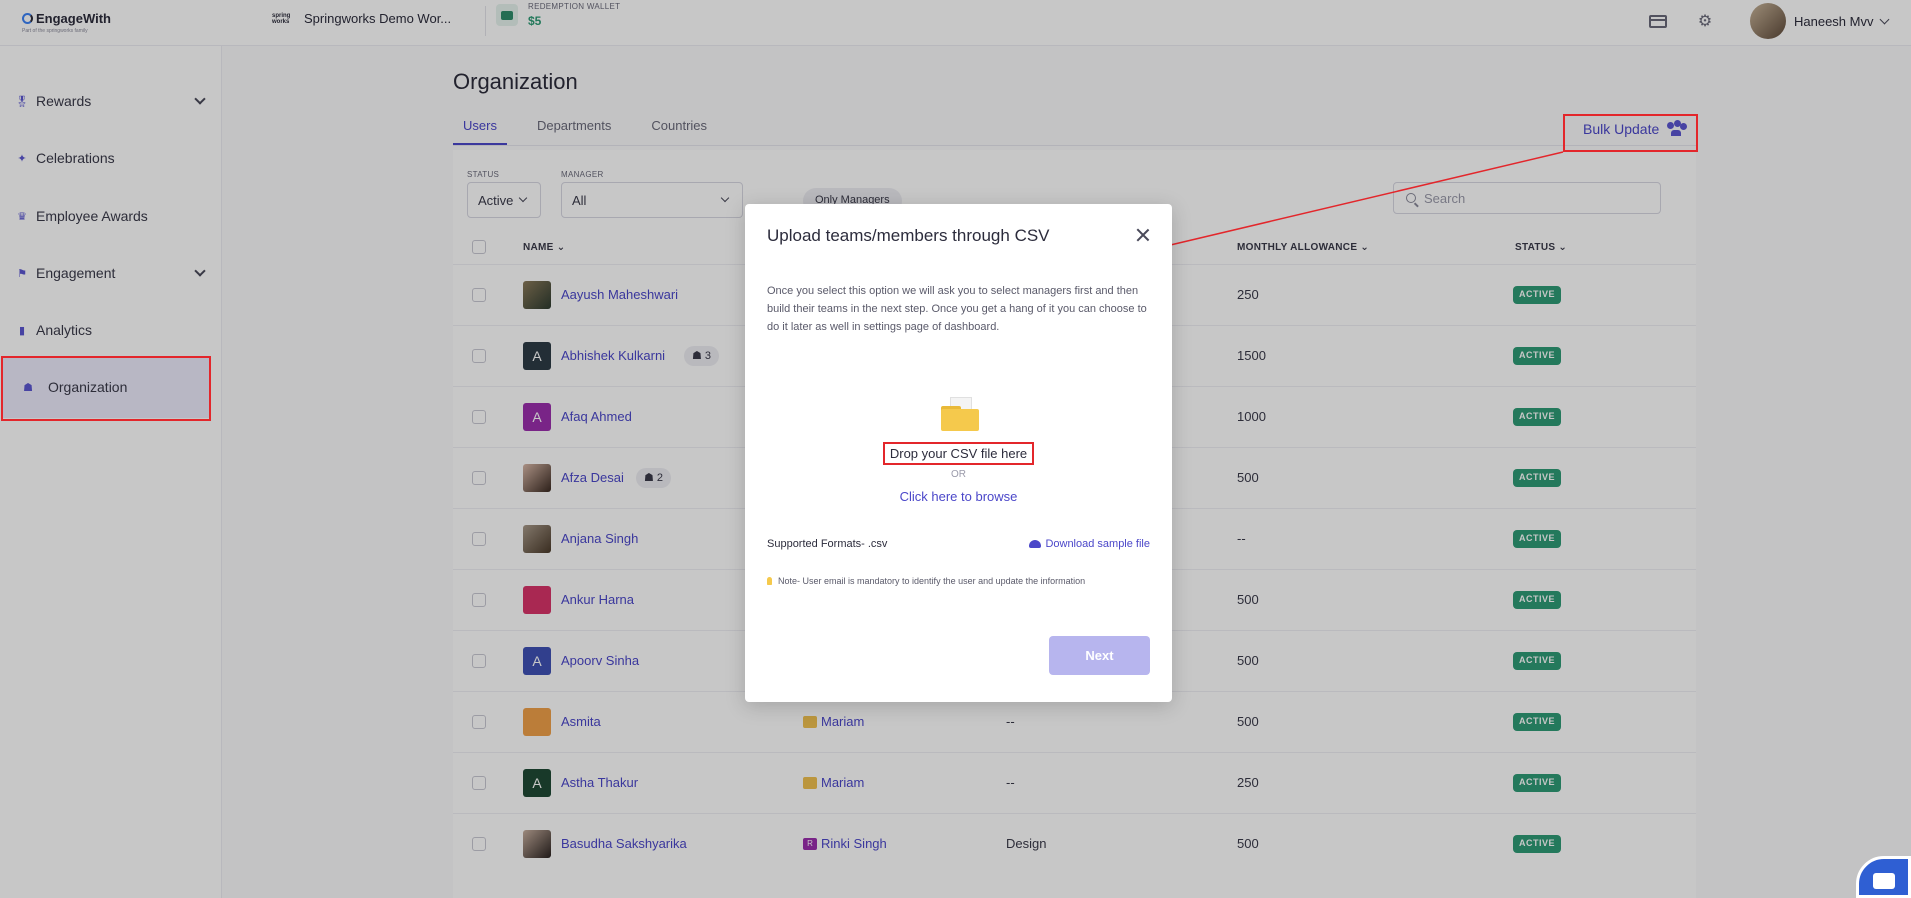  I want to click on folder-icon, so click(960, 414).